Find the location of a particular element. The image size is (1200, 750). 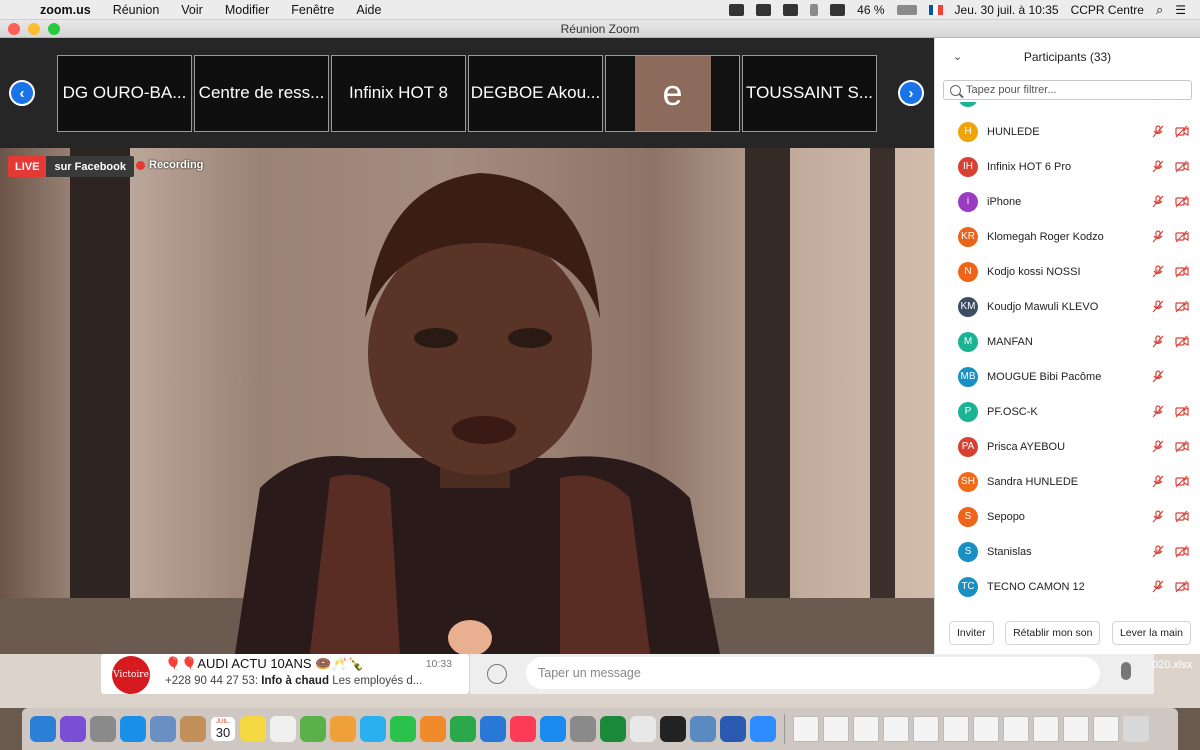

chrome-icon is located at coordinates (643, 729).